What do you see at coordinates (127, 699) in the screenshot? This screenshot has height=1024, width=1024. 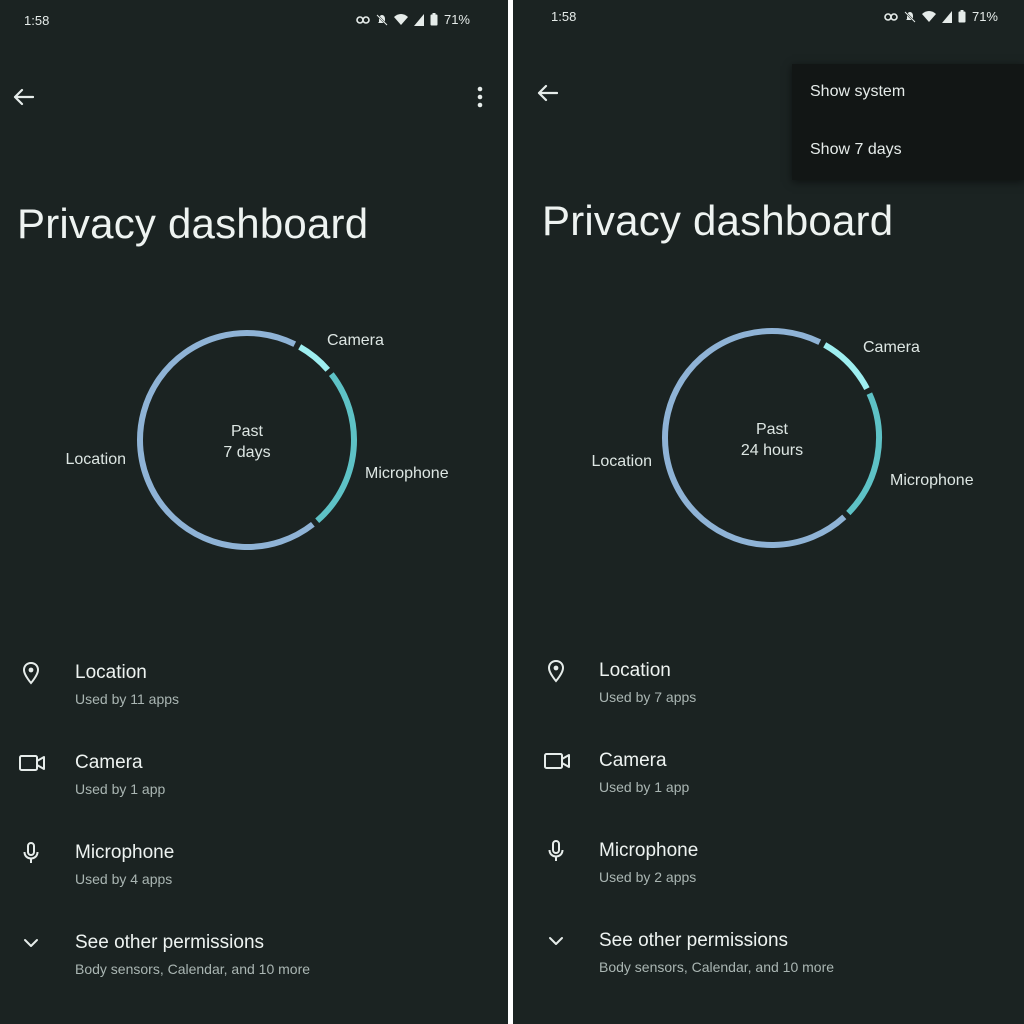 I see `permission-subtitle: Used by 11 apps` at bounding box center [127, 699].